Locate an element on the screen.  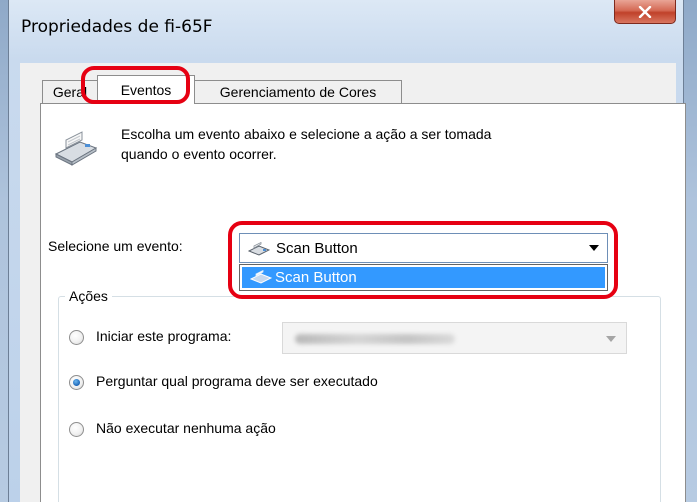
close-button is located at coordinates (645, 12).